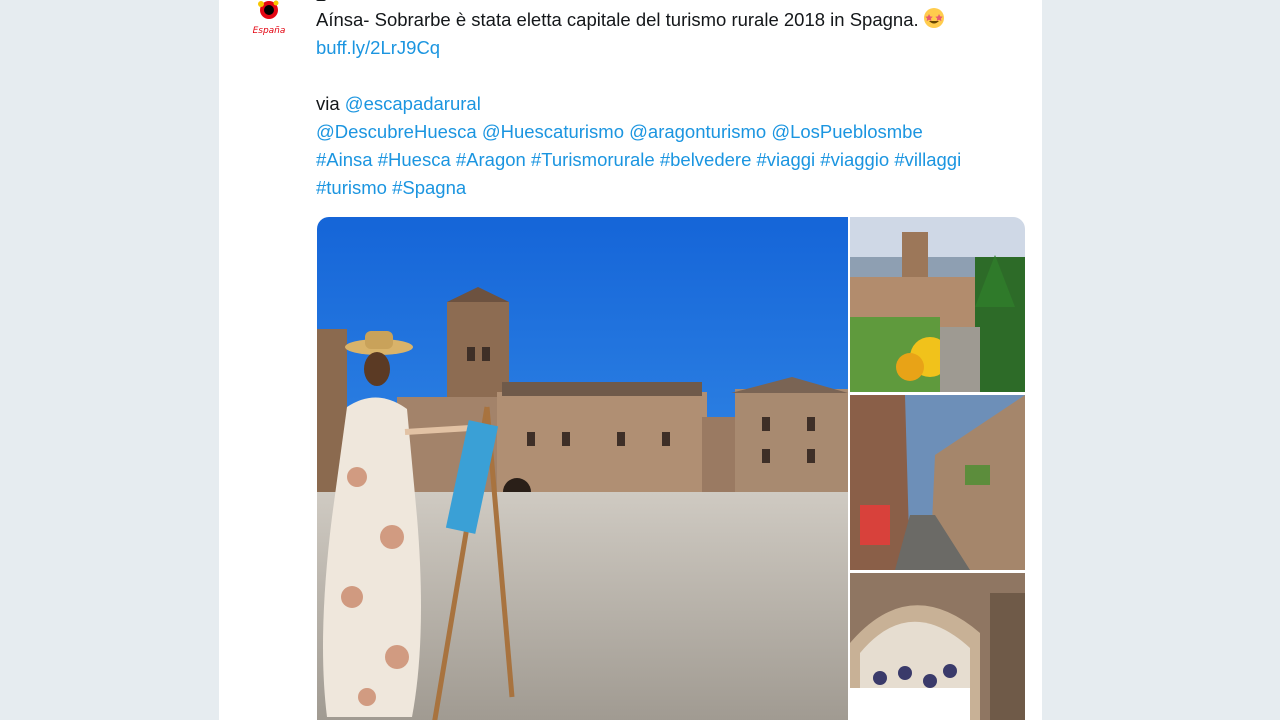 The height and width of the screenshot is (720, 1280). I want to click on avatar: España, so click(269, 20).